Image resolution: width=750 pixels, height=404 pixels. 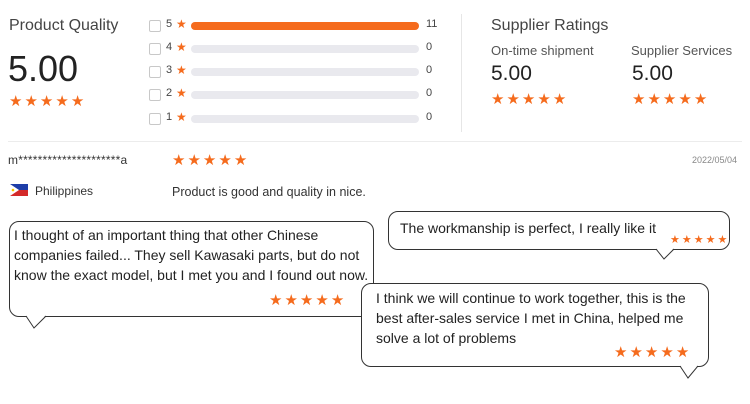 What do you see at coordinates (461, 73) in the screenshot?
I see `divider` at bounding box center [461, 73].